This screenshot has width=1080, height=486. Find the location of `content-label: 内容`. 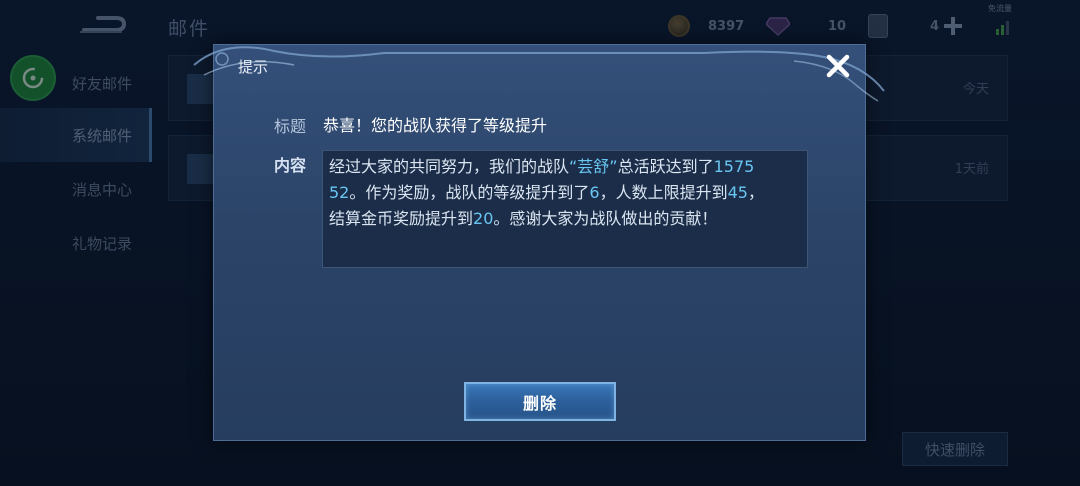

content-label: 内容 is located at coordinates (290, 165).